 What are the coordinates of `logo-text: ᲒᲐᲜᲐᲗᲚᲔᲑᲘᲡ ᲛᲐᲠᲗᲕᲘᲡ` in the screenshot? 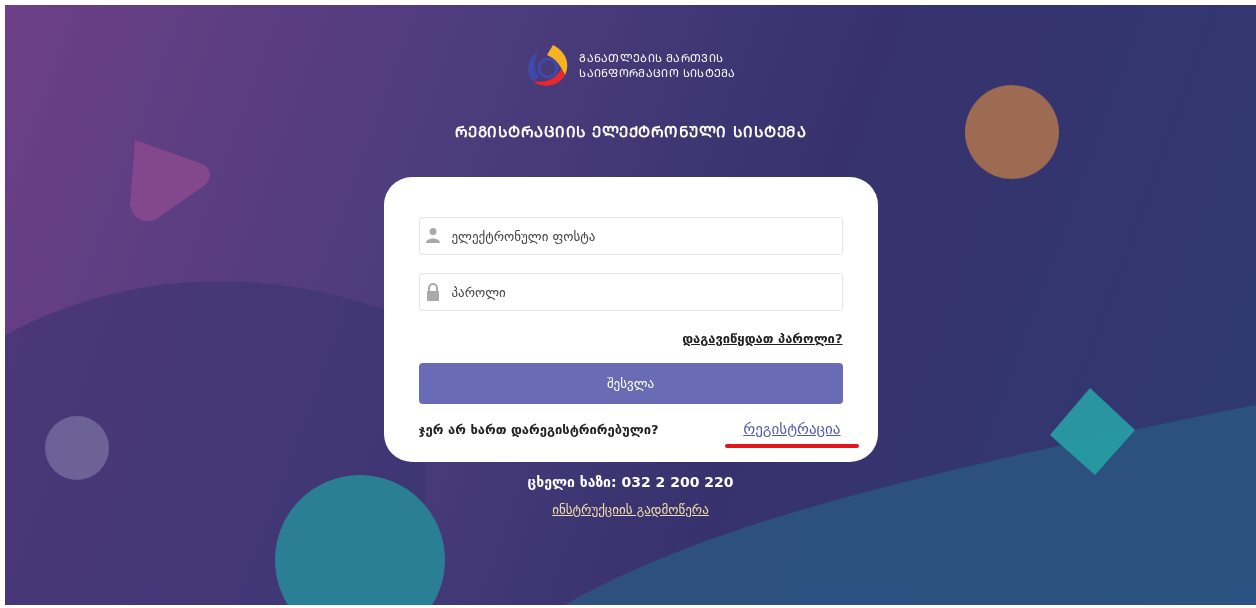 It's located at (652, 58).